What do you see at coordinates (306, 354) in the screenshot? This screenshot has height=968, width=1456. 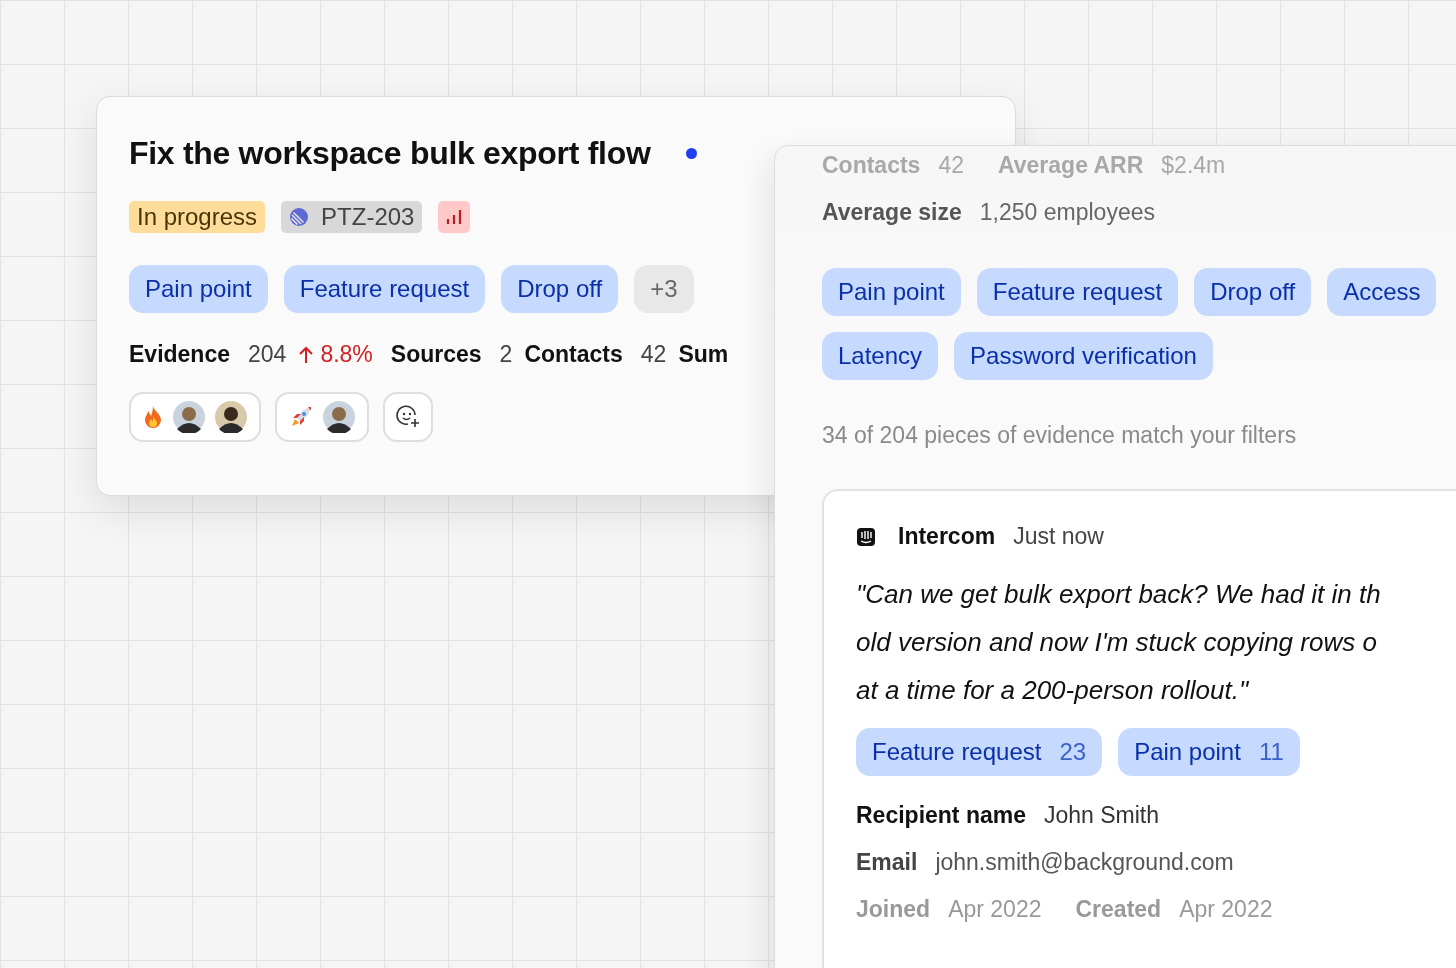 I see `up-arrow-icon` at bounding box center [306, 354].